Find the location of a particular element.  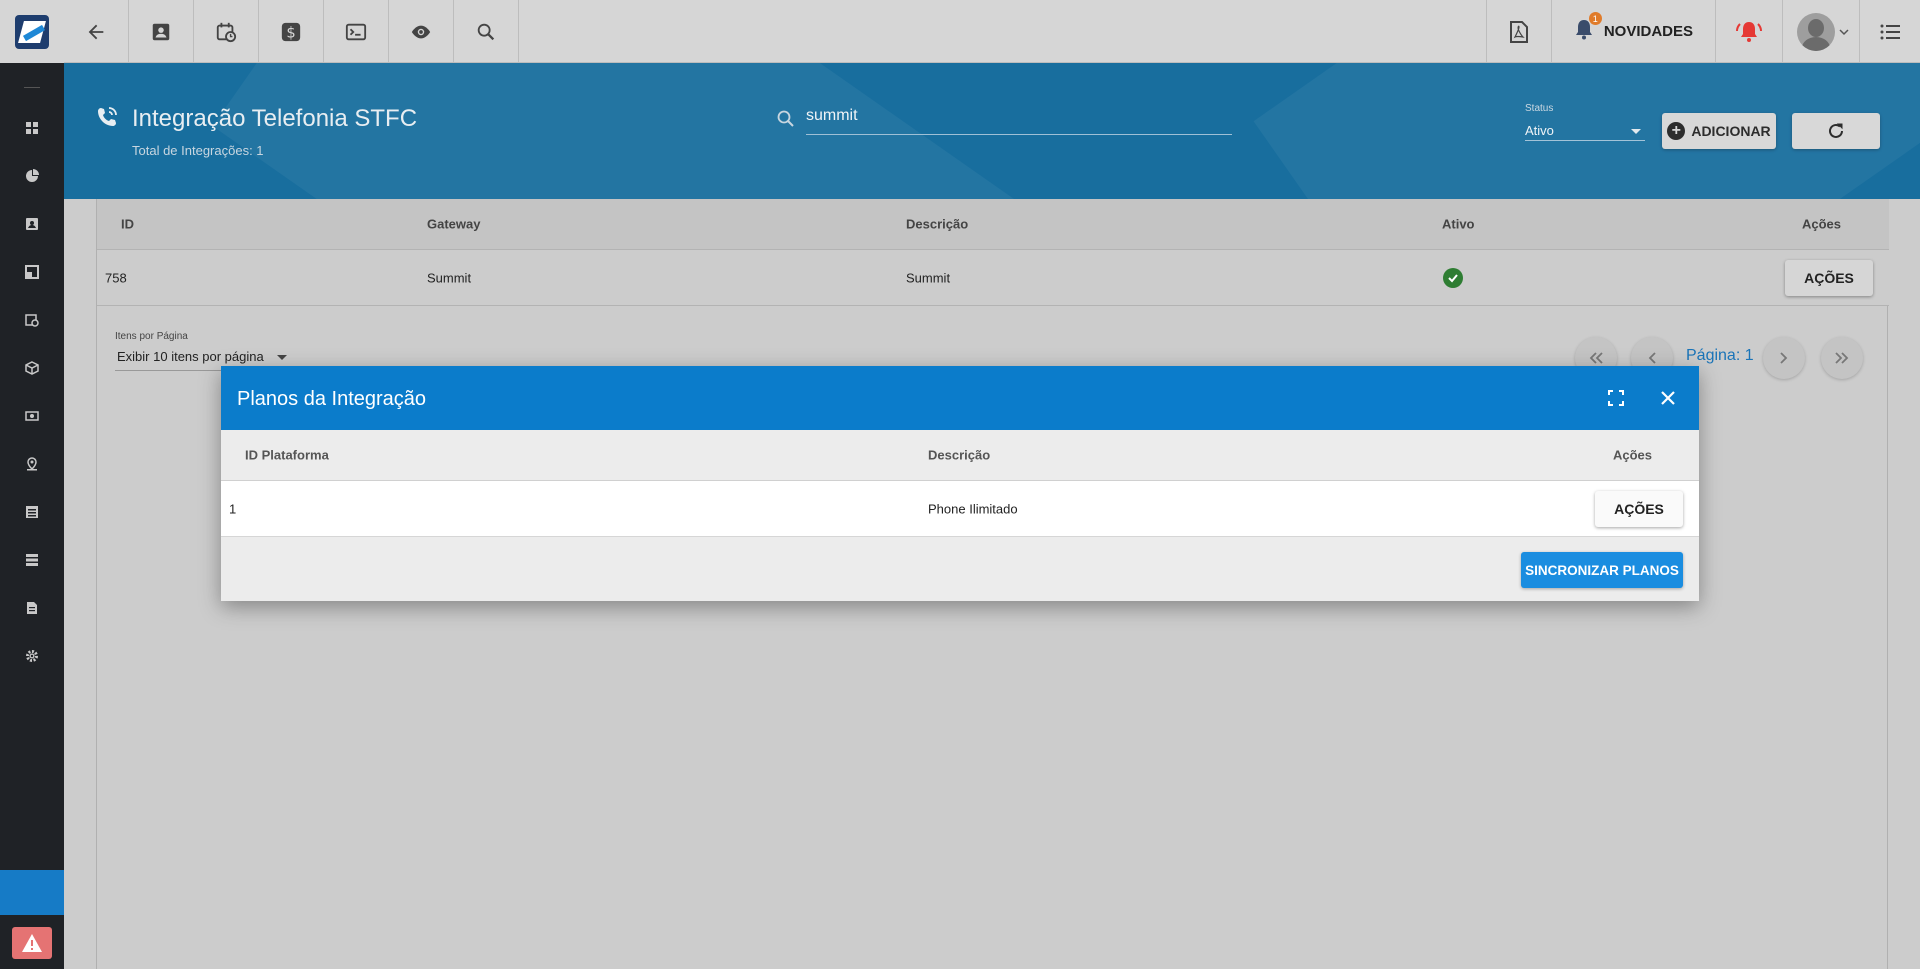

contacts-button is located at coordinates (161, 31).